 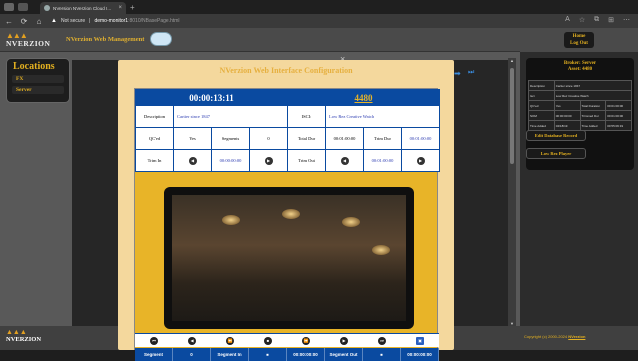 What do you see at coordinates (132, 7) in the screenshot?
I see `new-tab-button: +` at bounding box center [132, 7].